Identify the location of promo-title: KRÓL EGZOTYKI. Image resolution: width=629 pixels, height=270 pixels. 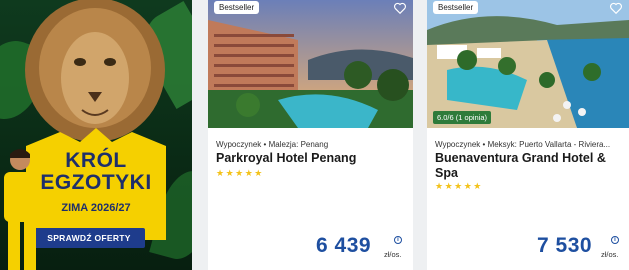
(96, 172).